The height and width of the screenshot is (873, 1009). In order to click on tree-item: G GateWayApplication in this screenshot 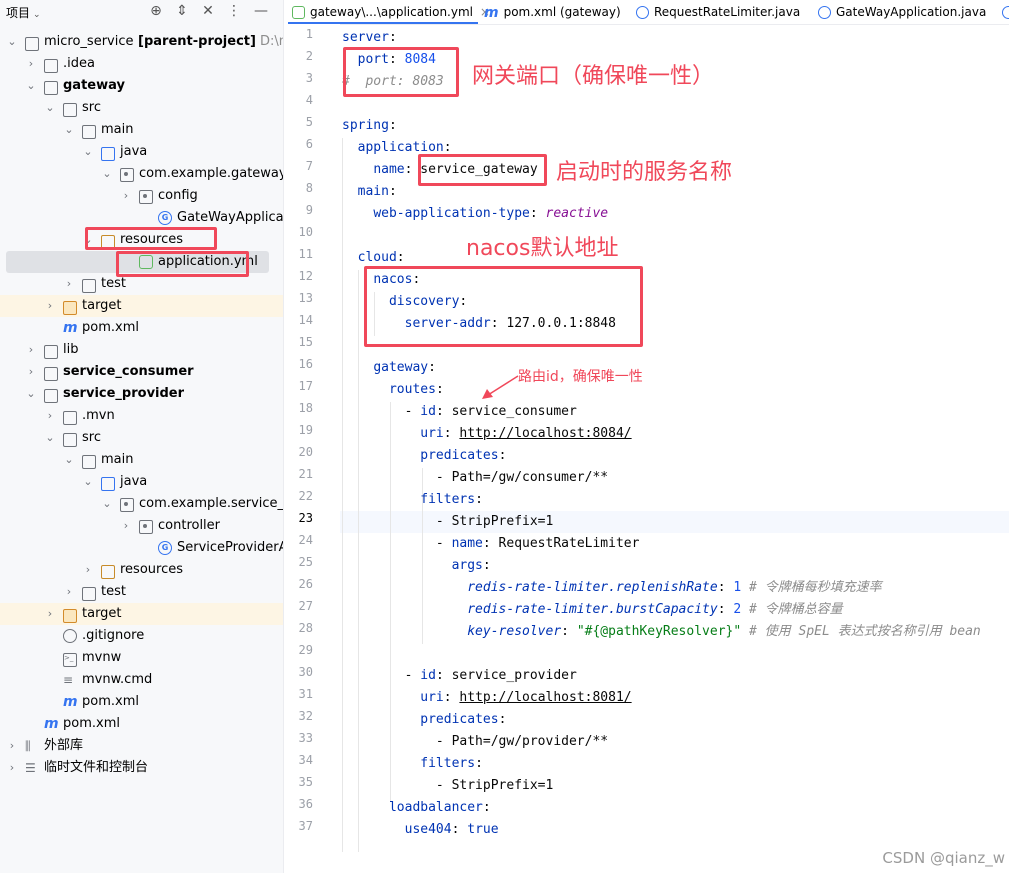, I will do `click(141, 218)`.